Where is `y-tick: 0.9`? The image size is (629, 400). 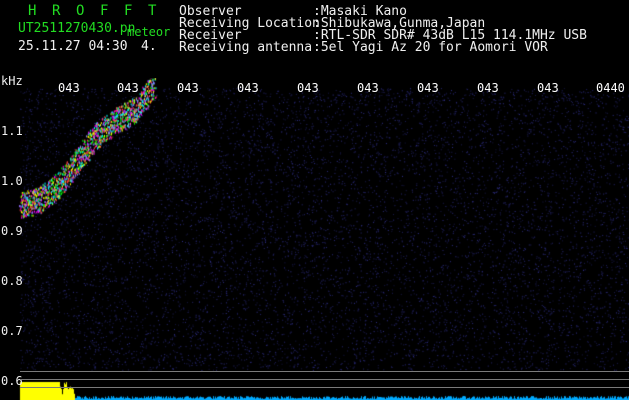
y-tick: 0.9 is located at coordinates (12, 231).